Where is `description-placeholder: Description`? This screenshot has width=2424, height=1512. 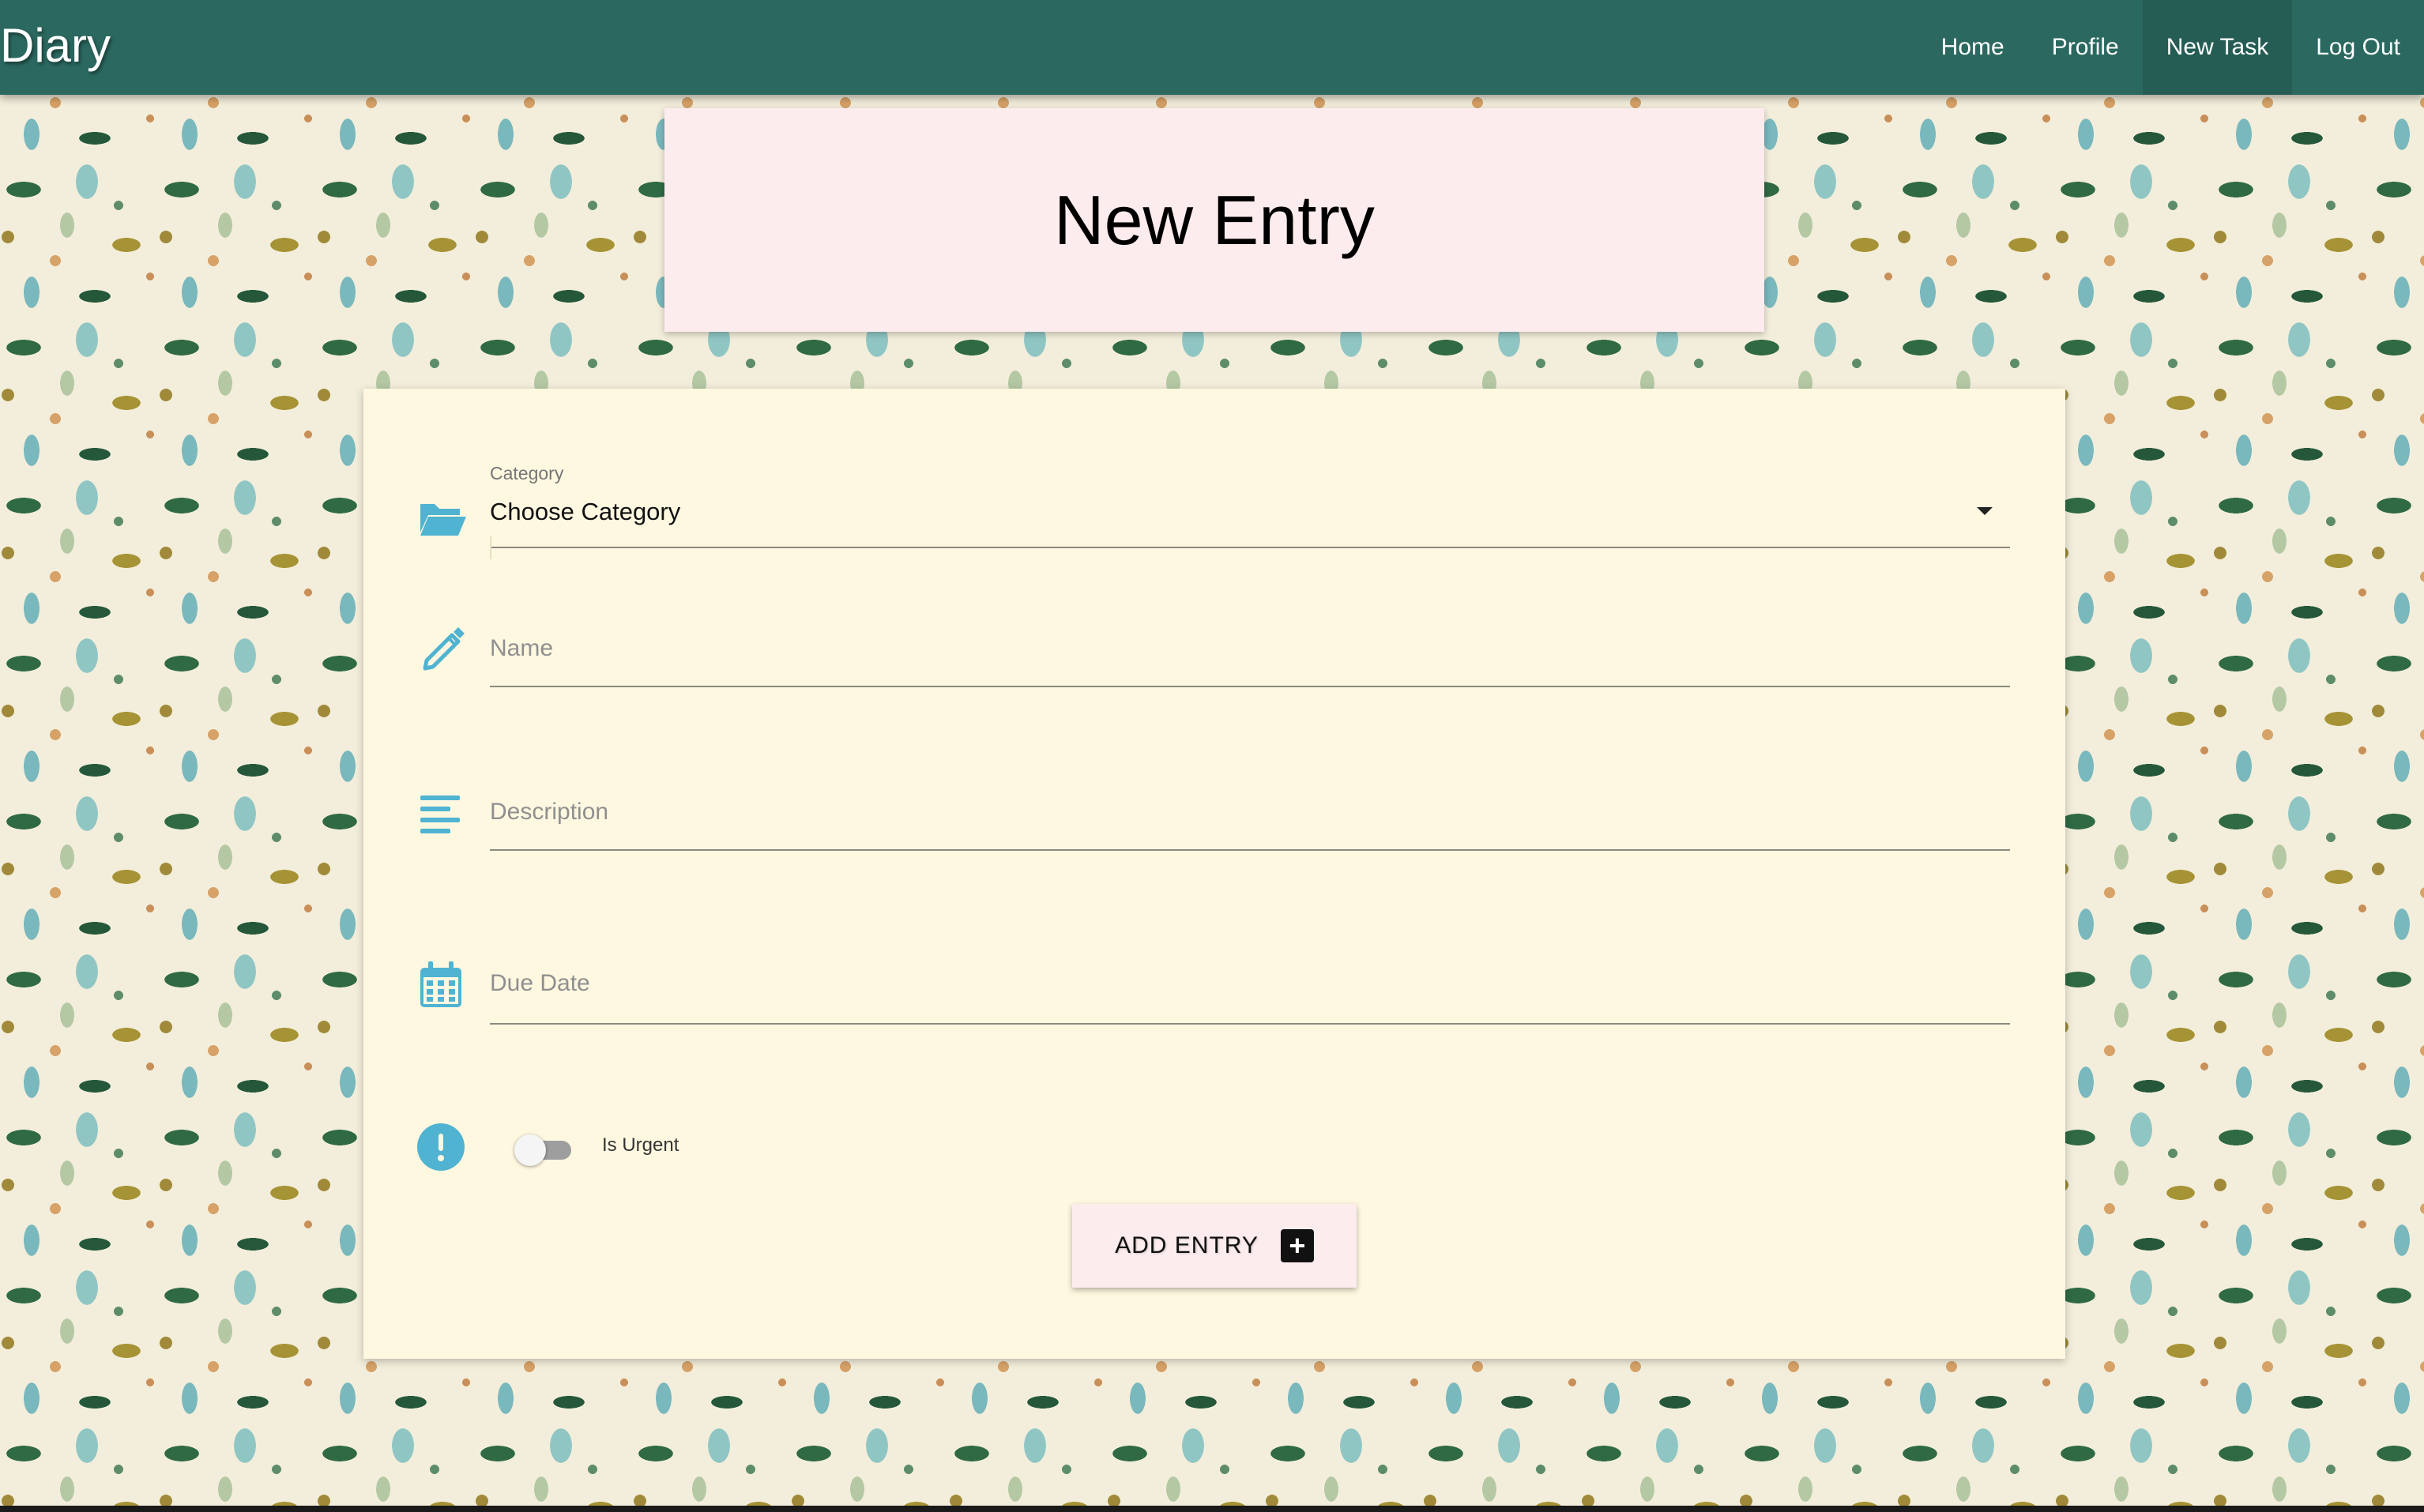 description-placeholder: Description is located at coordinates (549, 812).